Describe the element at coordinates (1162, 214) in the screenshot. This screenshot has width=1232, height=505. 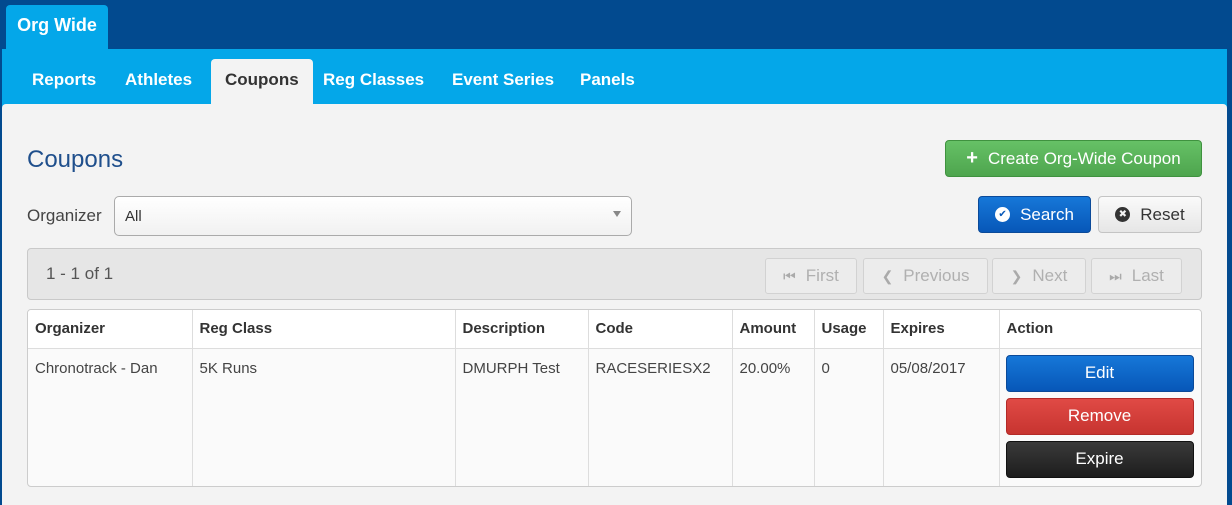
I see `reset-label: Reset` at that location.